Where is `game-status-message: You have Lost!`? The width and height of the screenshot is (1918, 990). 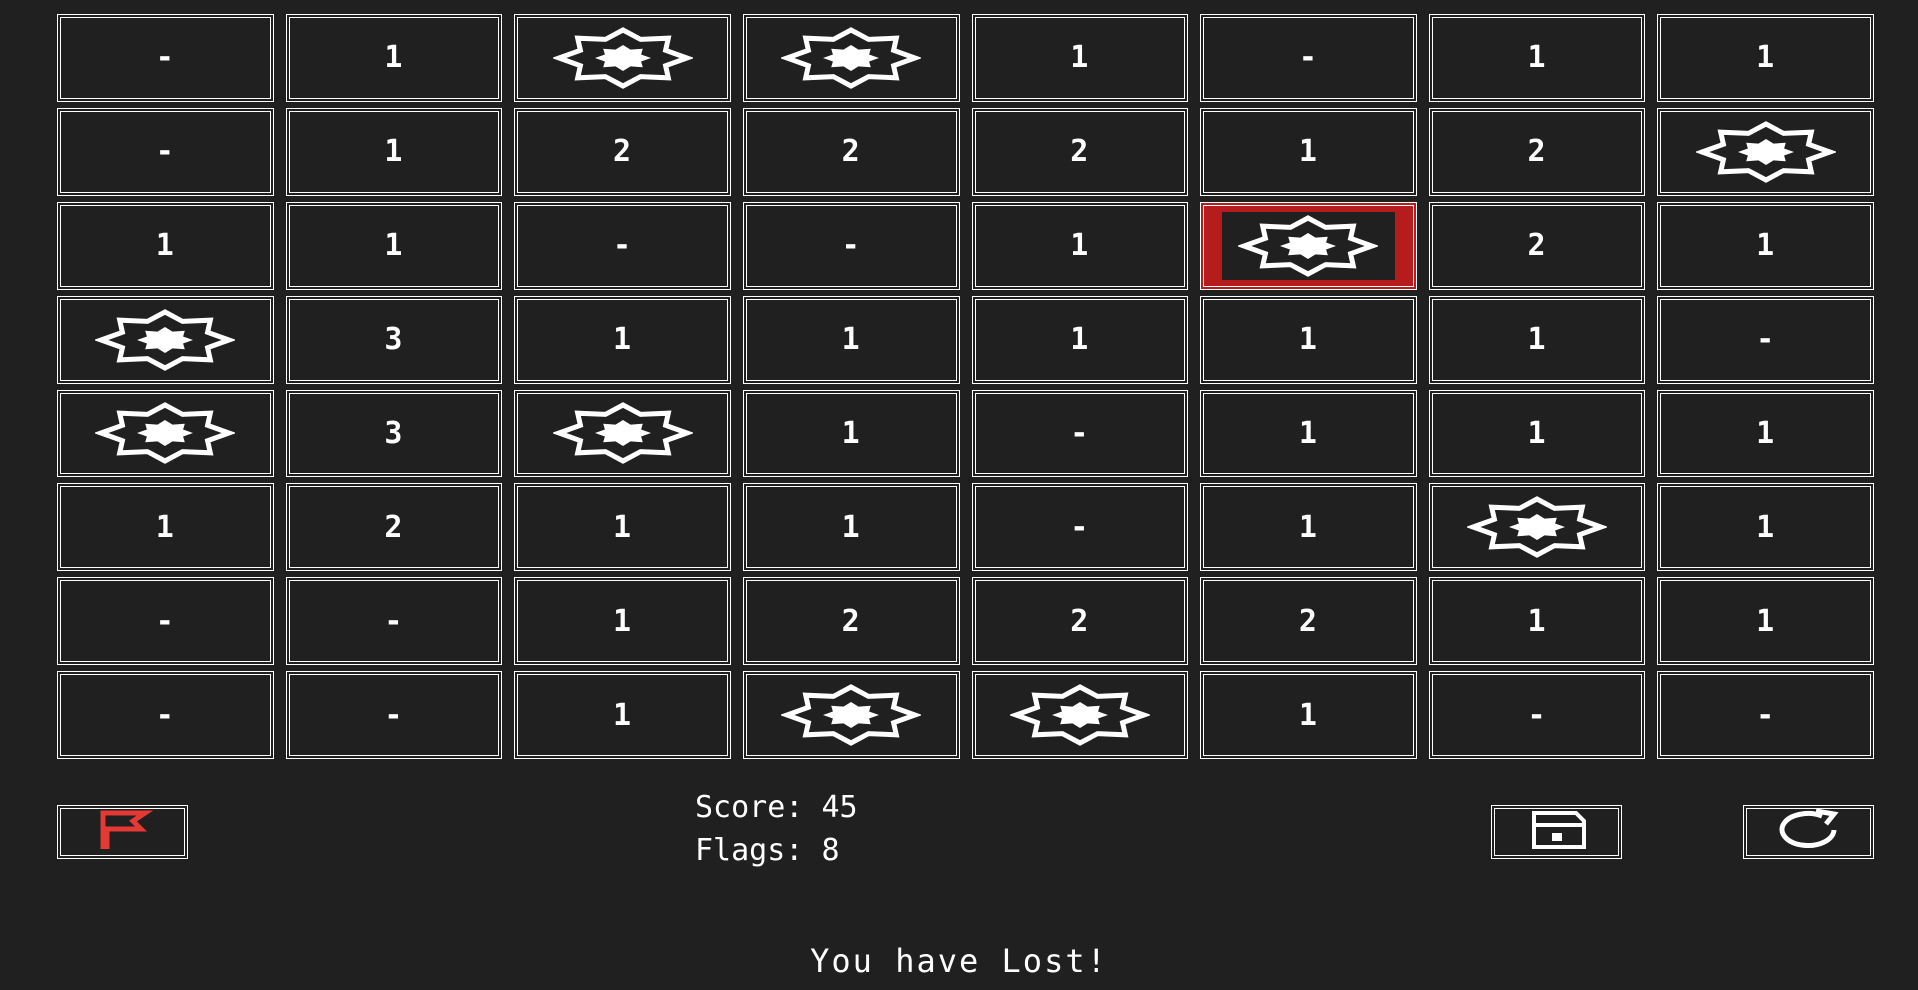
game-status-message: You have Lost! is located at coordinates (959, 961).